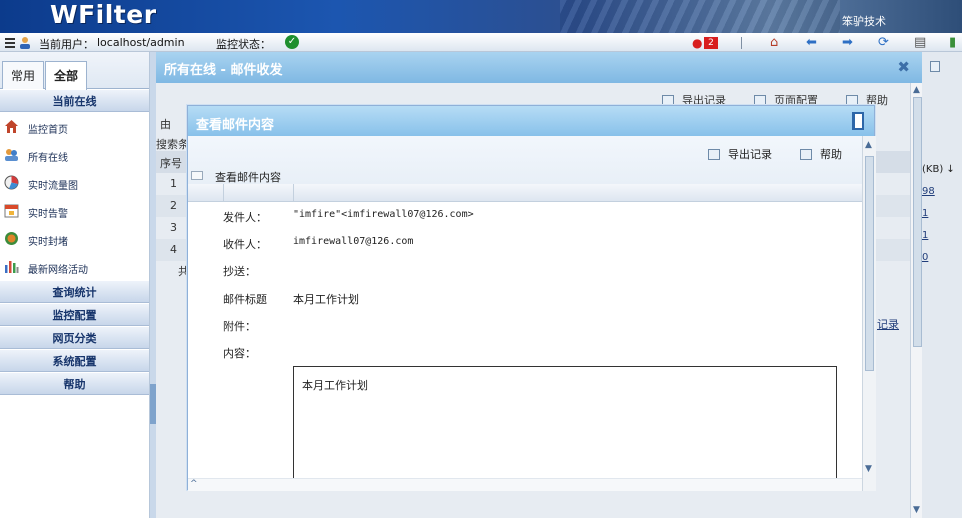  I want to click on sidebar-item-label: 实时告警, so click(48, 214).